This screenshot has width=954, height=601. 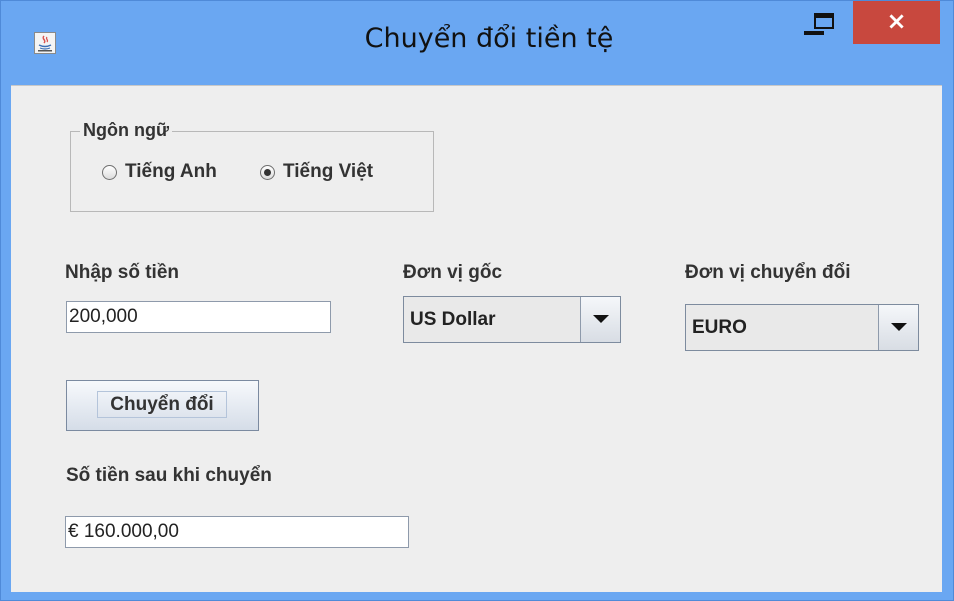 I want to click on language-group-label: Ngôn ngữ, so click(x=126, y=130).